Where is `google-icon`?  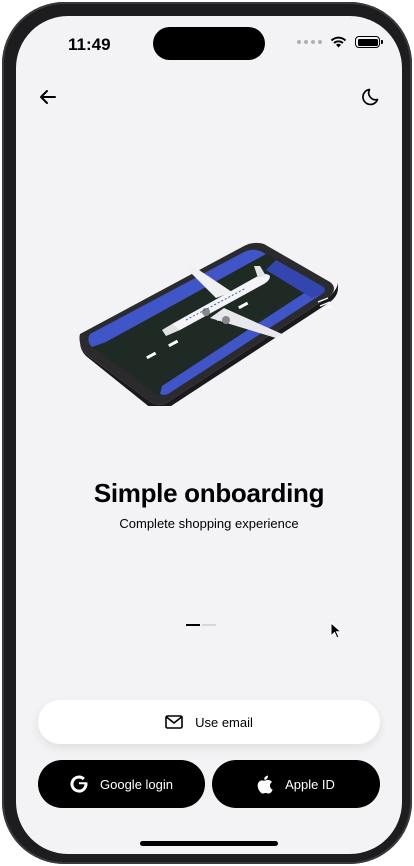
google-icon is located at coordinates (79, 784).